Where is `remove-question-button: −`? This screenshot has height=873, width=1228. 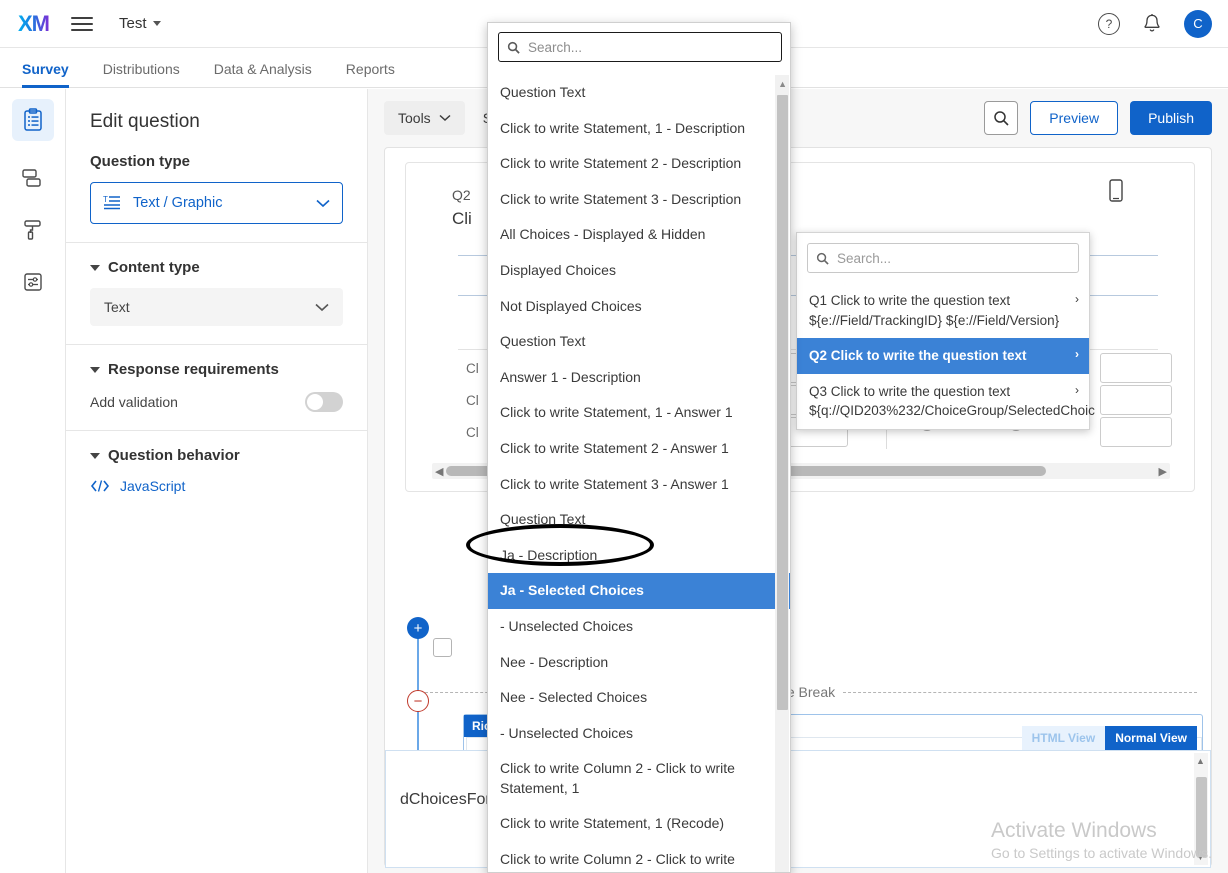 remove-question-button: − is located at coordinates (418, 701).